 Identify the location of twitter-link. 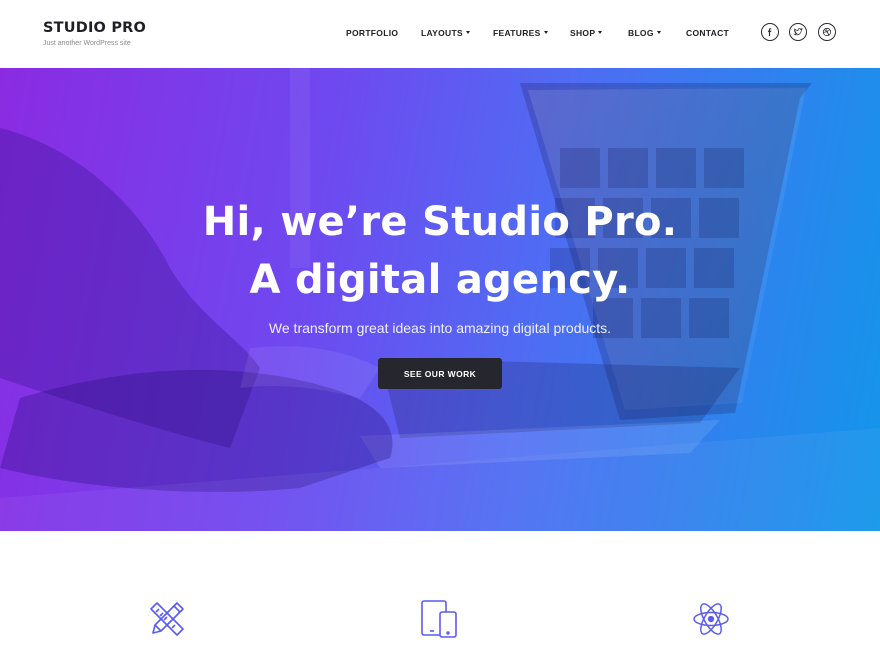
(798, 32).